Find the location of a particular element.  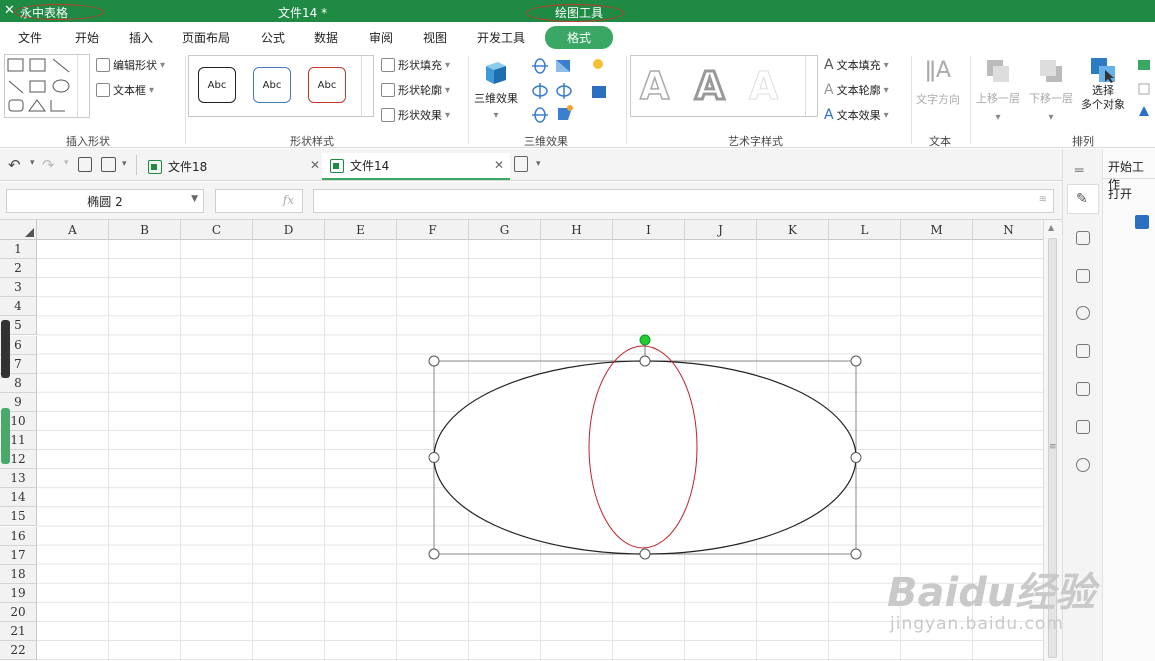

redo-icon: ↷ is located at coordinates (48, 165).